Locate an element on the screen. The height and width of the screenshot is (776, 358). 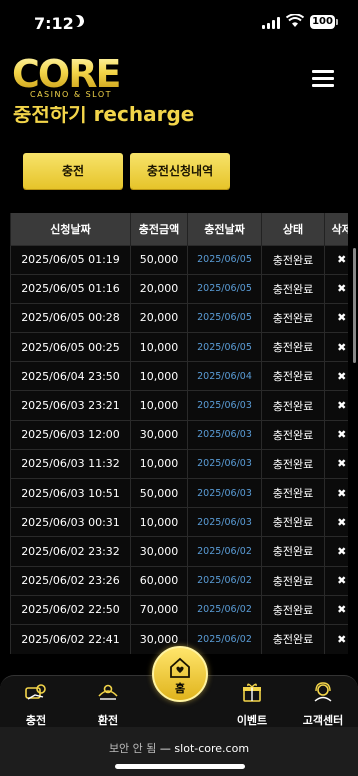
request-date-cell: 2025/06/05 00:28 is located at coordinates (70, 317).